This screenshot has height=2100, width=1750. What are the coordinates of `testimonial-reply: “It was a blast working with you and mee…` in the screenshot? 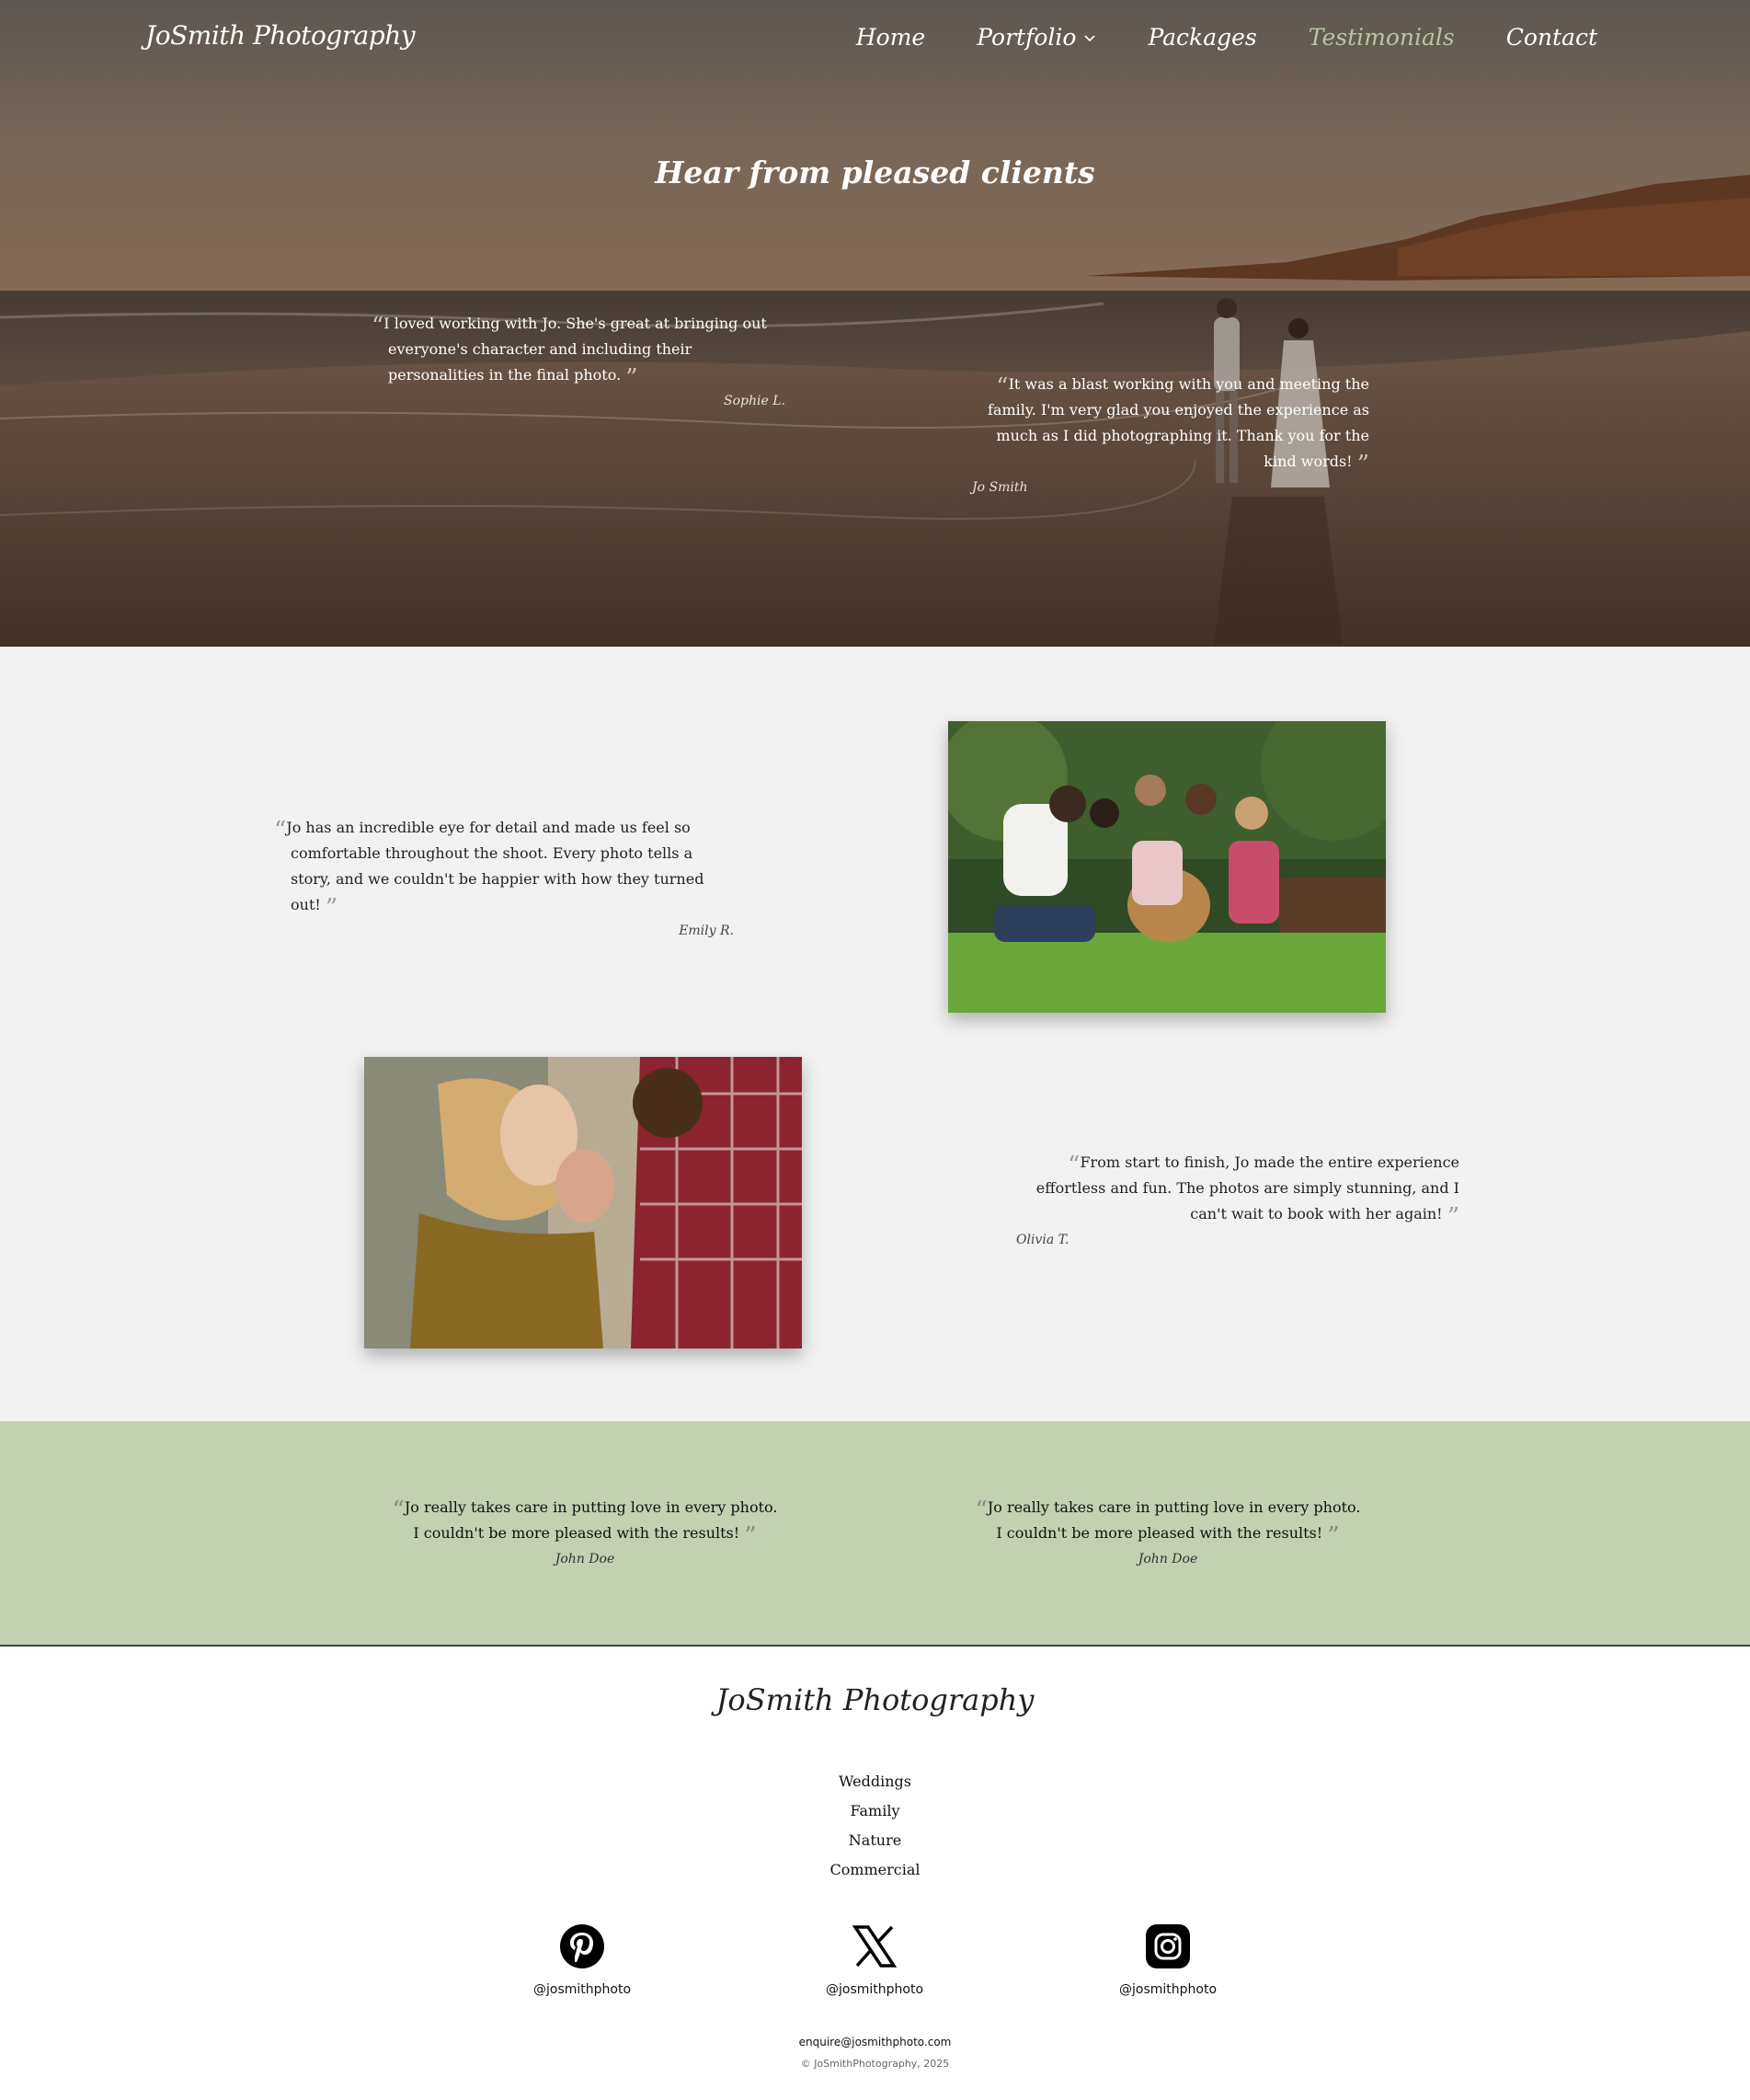 It's located at (1179, 433).